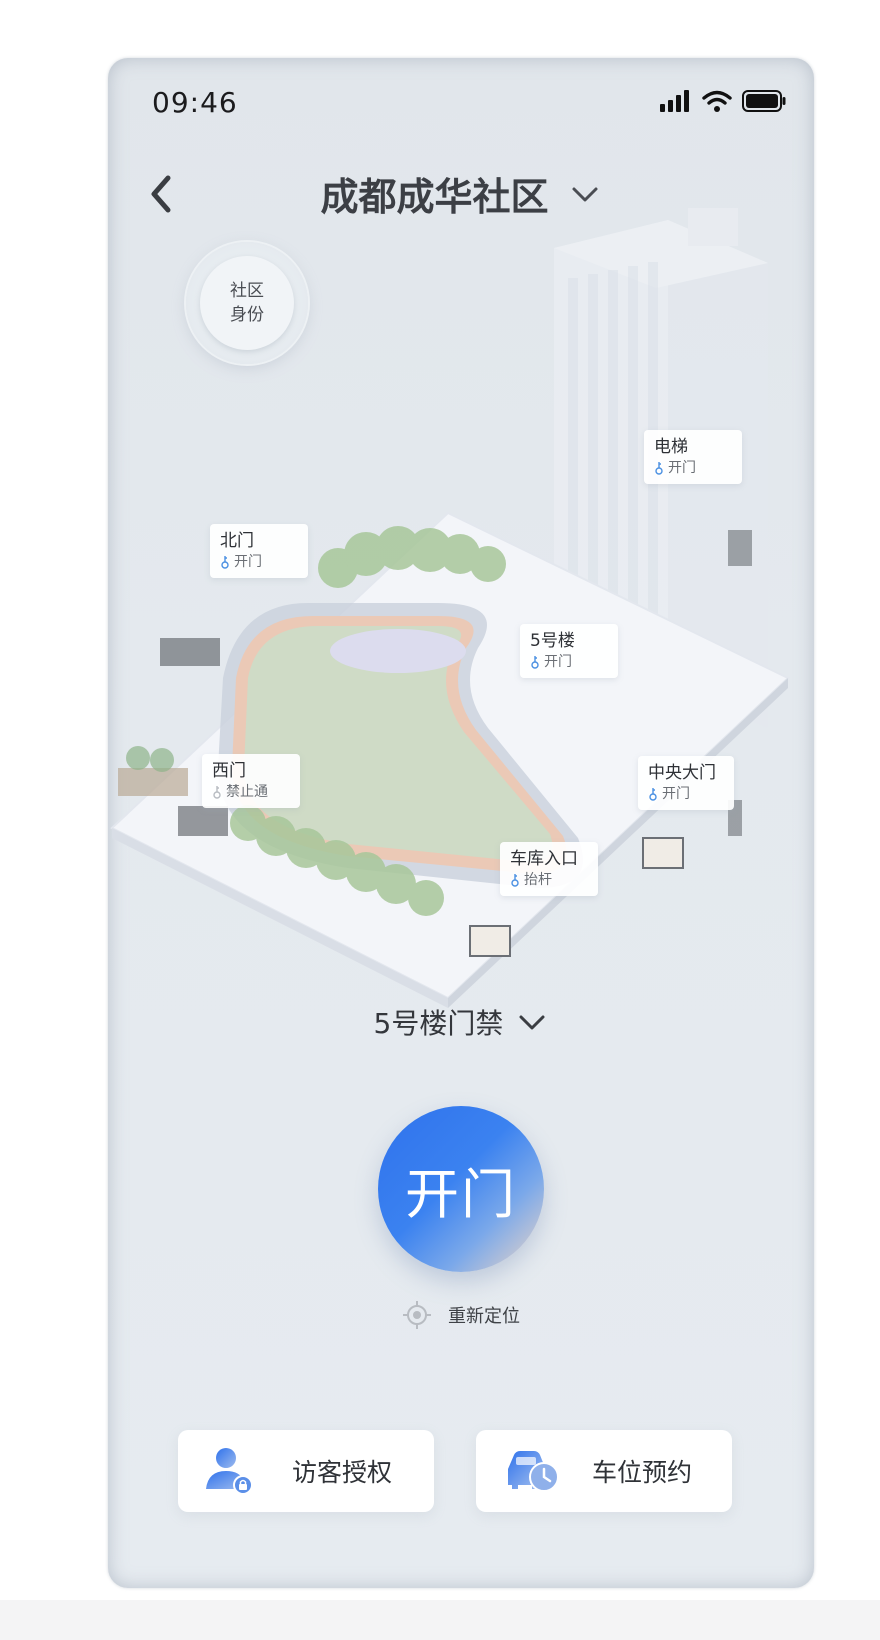  I want to click on open-door-label: 开门, so click(461, 1194).